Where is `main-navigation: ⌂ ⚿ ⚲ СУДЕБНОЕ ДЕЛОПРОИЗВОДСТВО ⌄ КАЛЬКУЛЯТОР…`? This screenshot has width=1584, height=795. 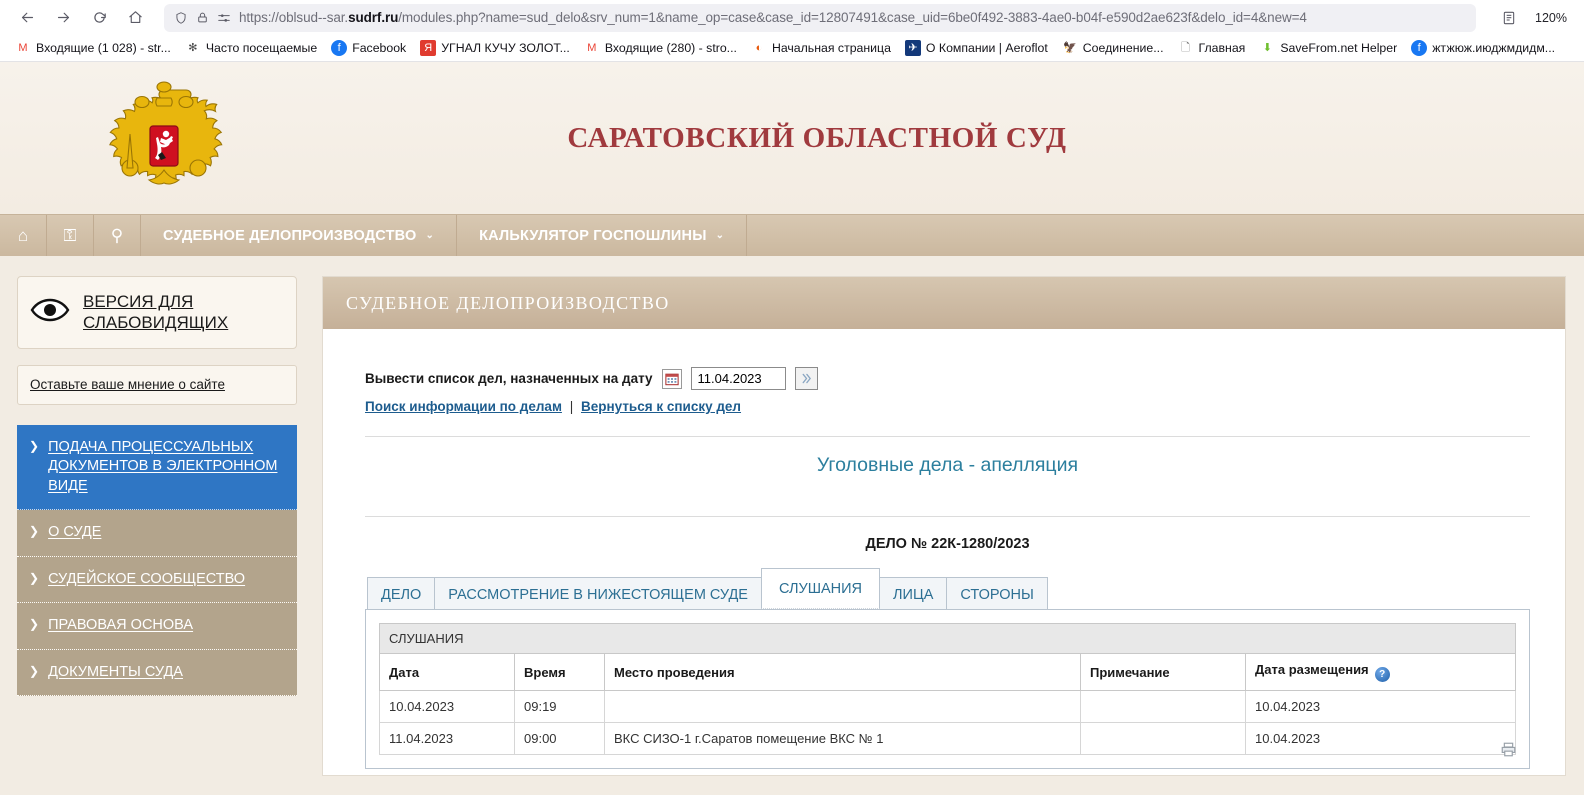 main-navigation: ⌂ ⚿ ⚲ СУДЕБНОЕ ДЕЛОПРОИЗВОДСТВО ⌄ КАЛЬКУЛЯТОР… is located at coordinates (792, 235).